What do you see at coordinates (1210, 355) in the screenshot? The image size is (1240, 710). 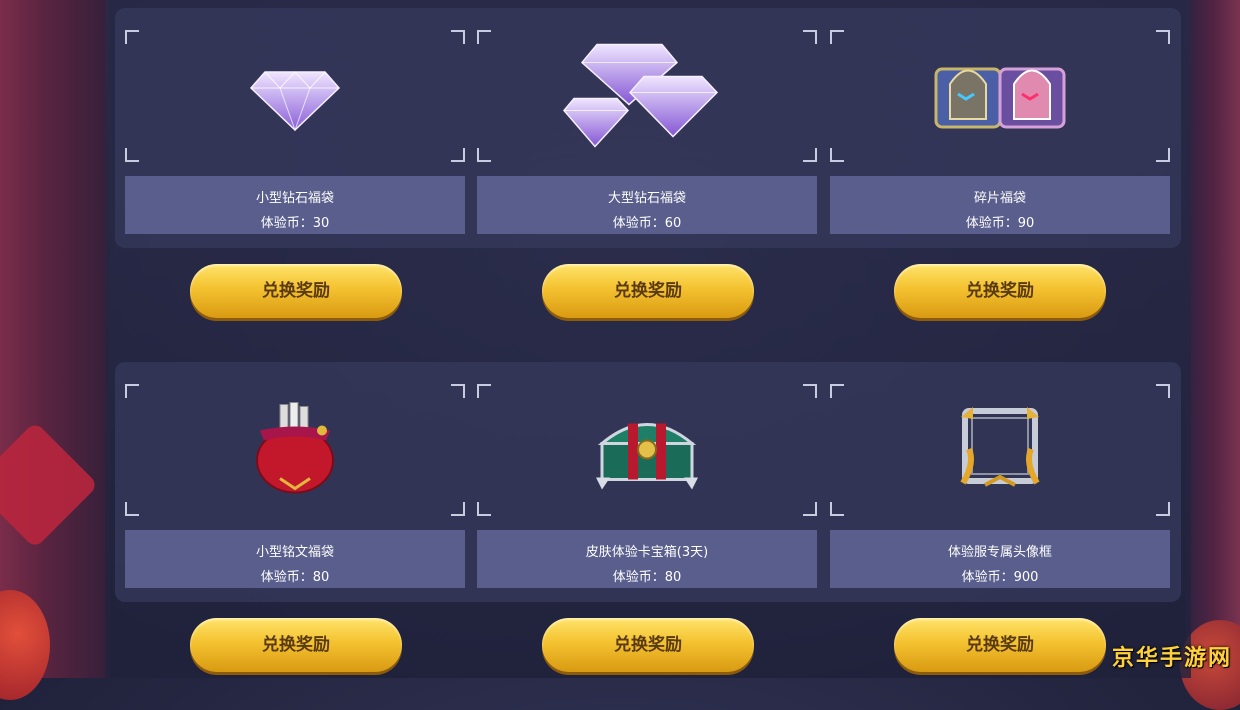 I see `right-background-decoration` at bounding box center [1210, 355].